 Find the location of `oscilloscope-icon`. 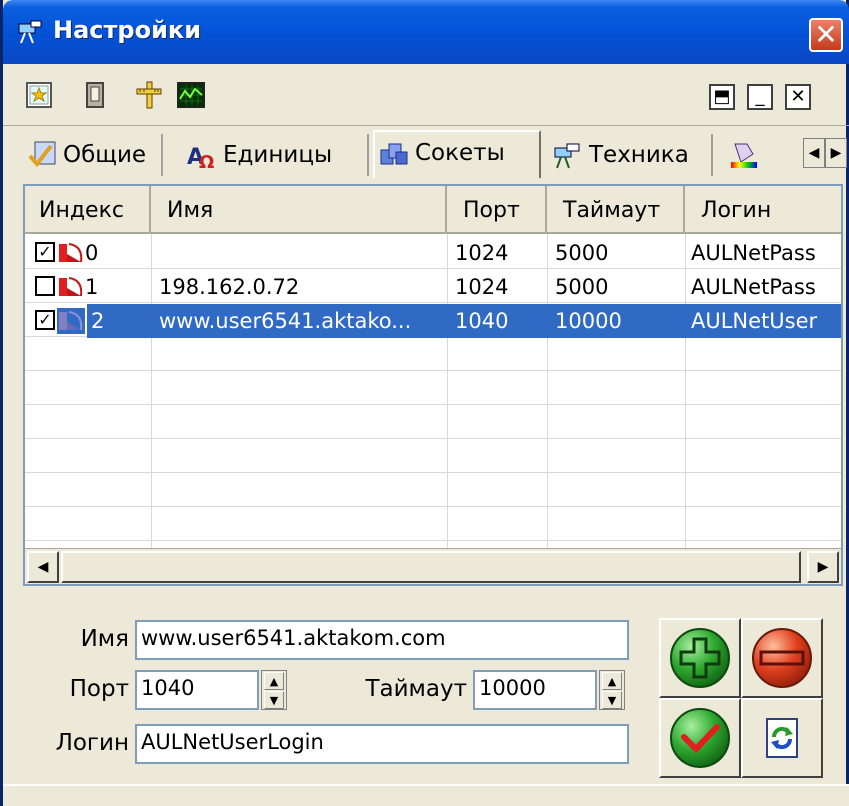

oscilloscope-icon is located at coordinates (191, 95).